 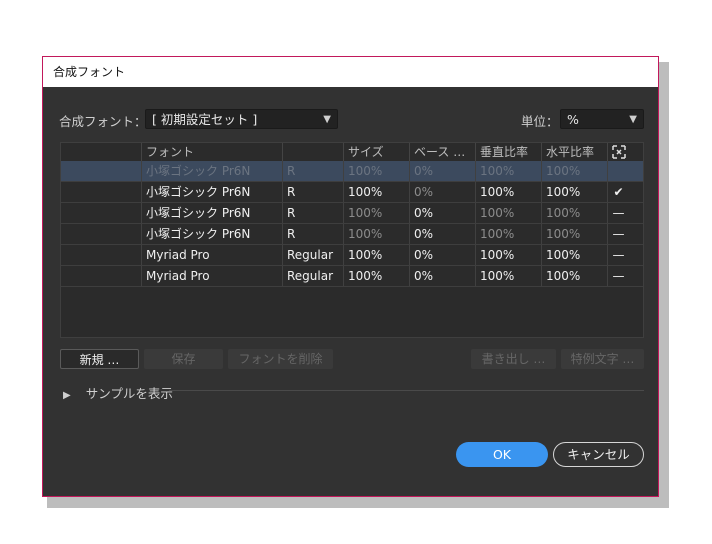 I want to click on header-vertical-scale: 垂直比率, so click(x=508, y=152).